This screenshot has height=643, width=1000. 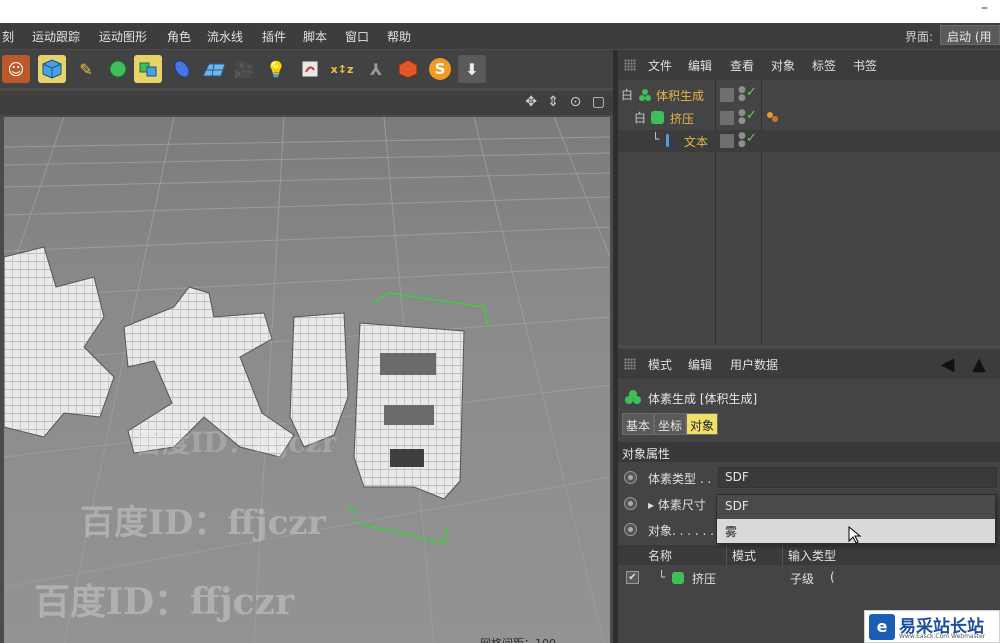 I want to click on menu-item-motion-tracking: 运动跟踪, so click(x=56, y=36).